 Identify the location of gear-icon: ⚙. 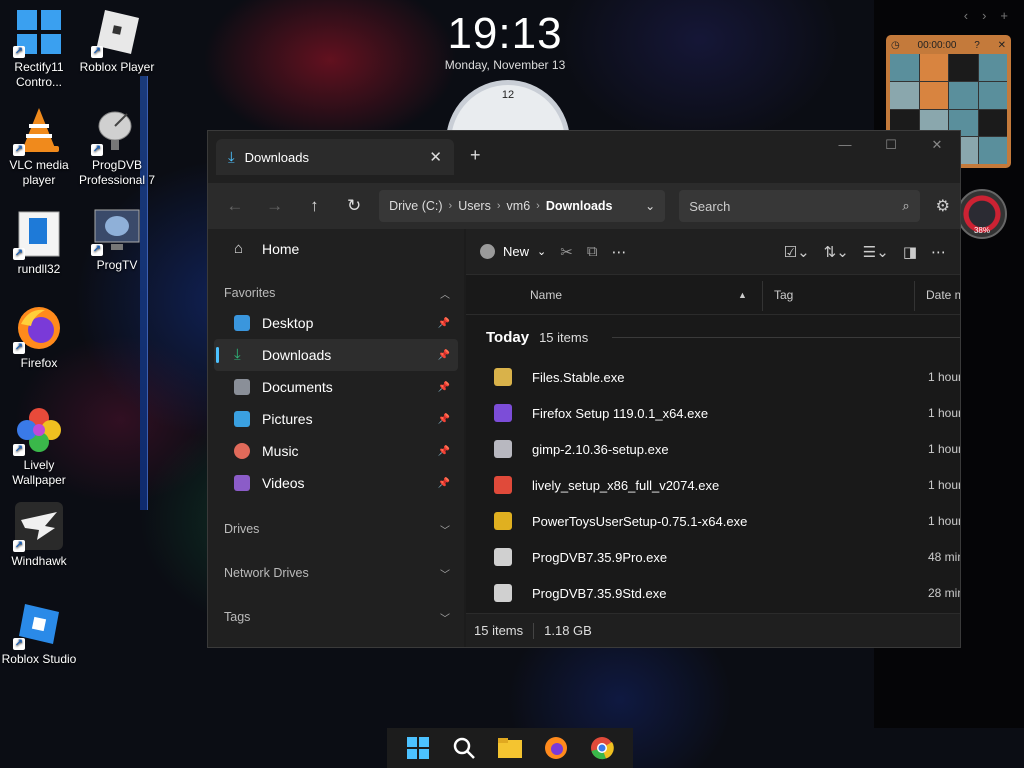
(943, 206).